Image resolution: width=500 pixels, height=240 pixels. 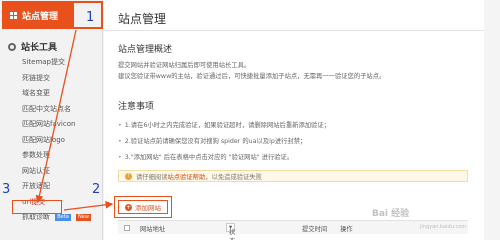 What do you see at coordinates (88, 205) in the screenshot?
I see `arrow-url-to-add` at bounding box center [88, 205].